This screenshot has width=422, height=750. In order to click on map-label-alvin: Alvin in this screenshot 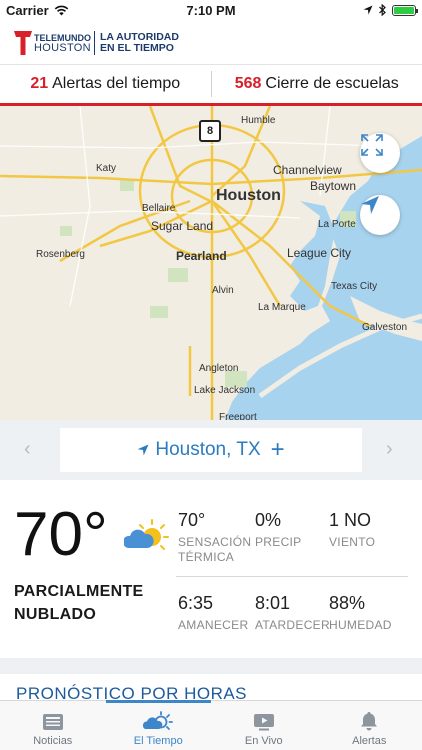, I will do `click(223, 290)`.